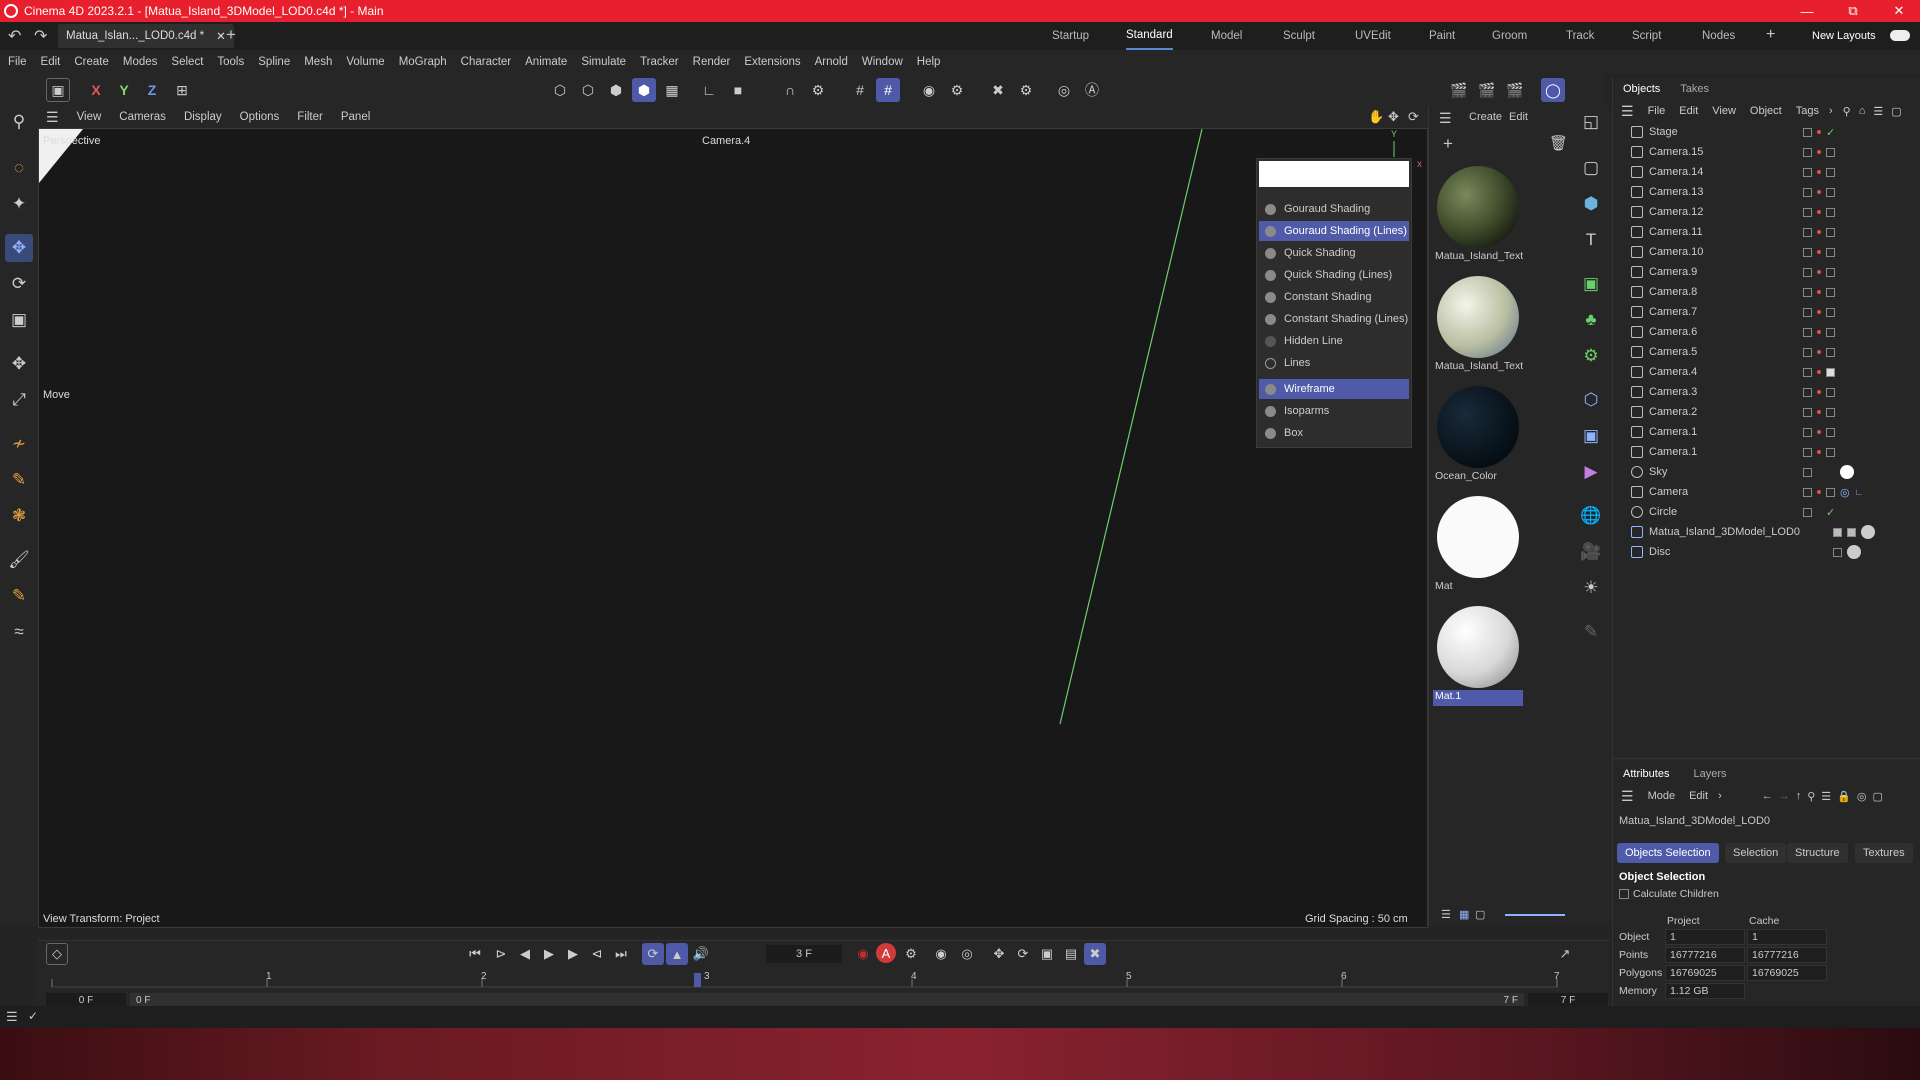 The width and height of the screenshot is (1920, 1080). I want to click on axis-y-button: Y, so click(124, 90).